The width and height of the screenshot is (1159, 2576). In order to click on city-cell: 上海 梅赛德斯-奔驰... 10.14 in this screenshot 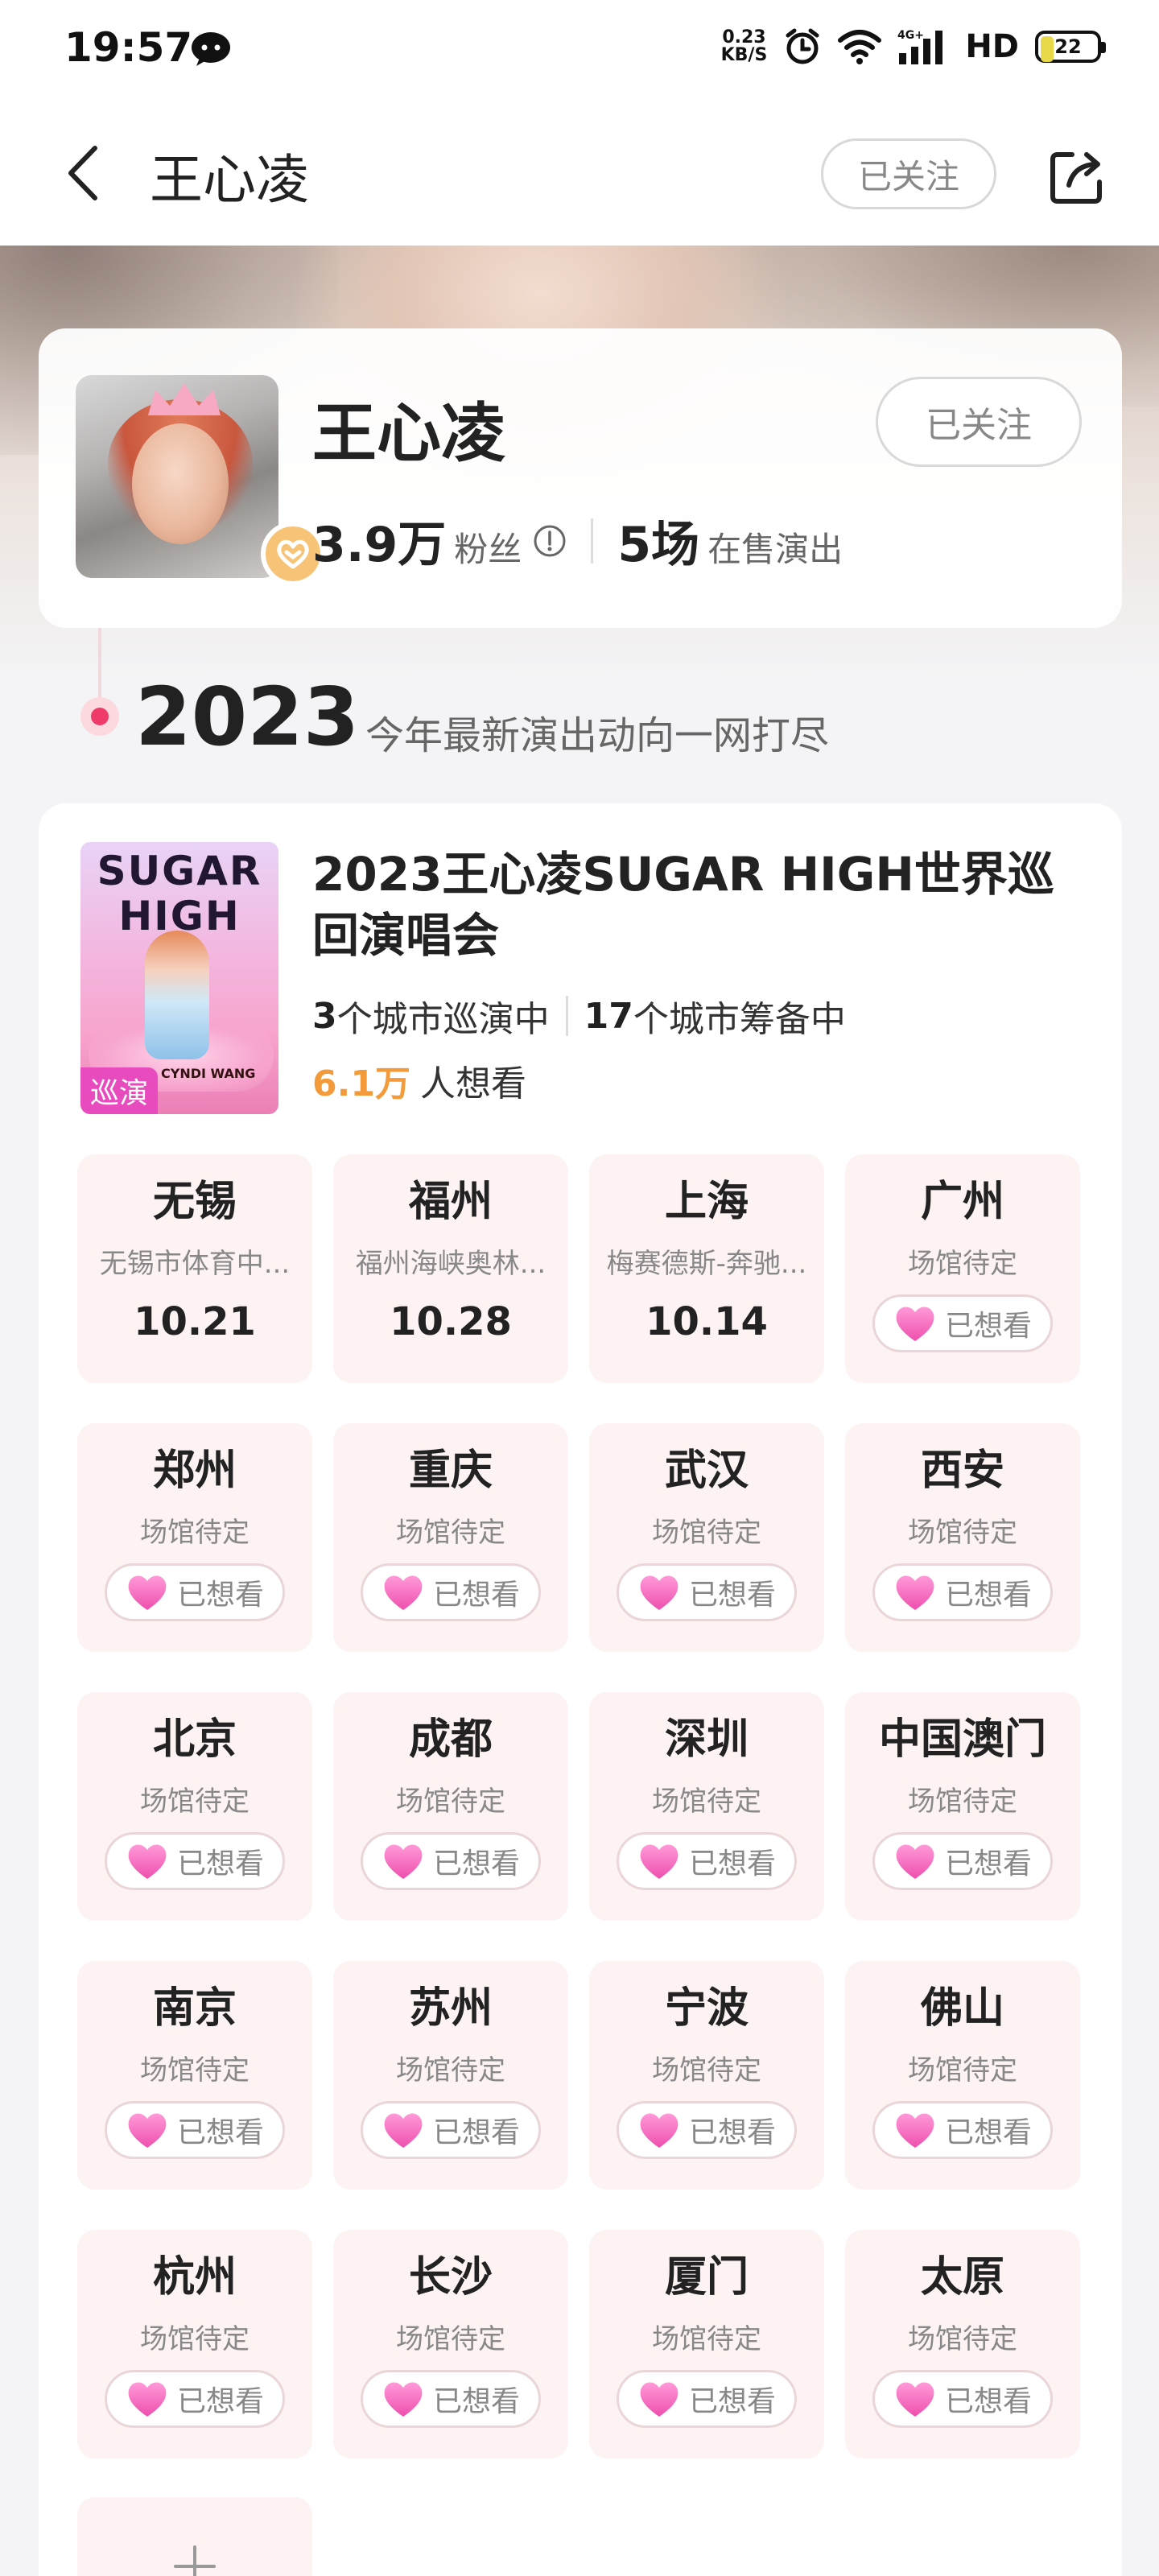, I will do `click(706, 1268)`.